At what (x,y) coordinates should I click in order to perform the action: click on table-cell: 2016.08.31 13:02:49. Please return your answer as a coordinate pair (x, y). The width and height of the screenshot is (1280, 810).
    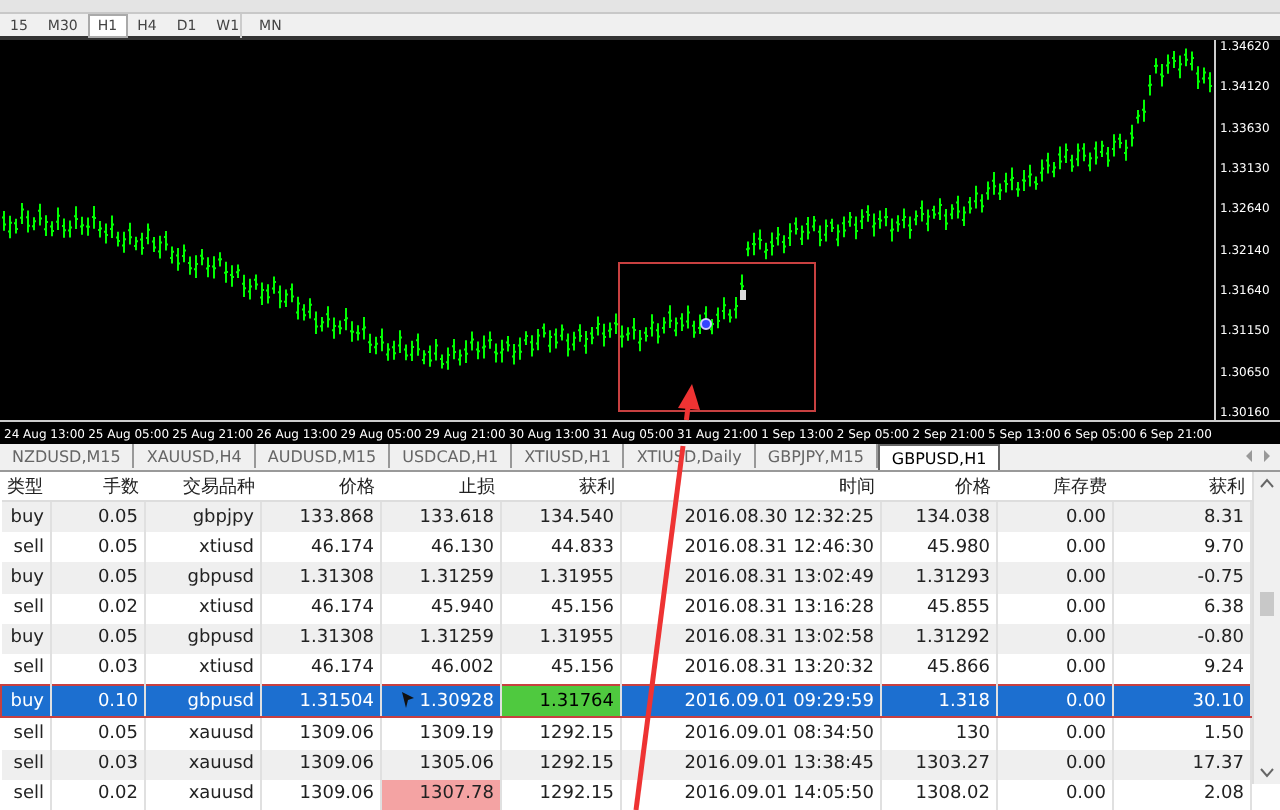
    Looking at the image, I should click on (751, 578).